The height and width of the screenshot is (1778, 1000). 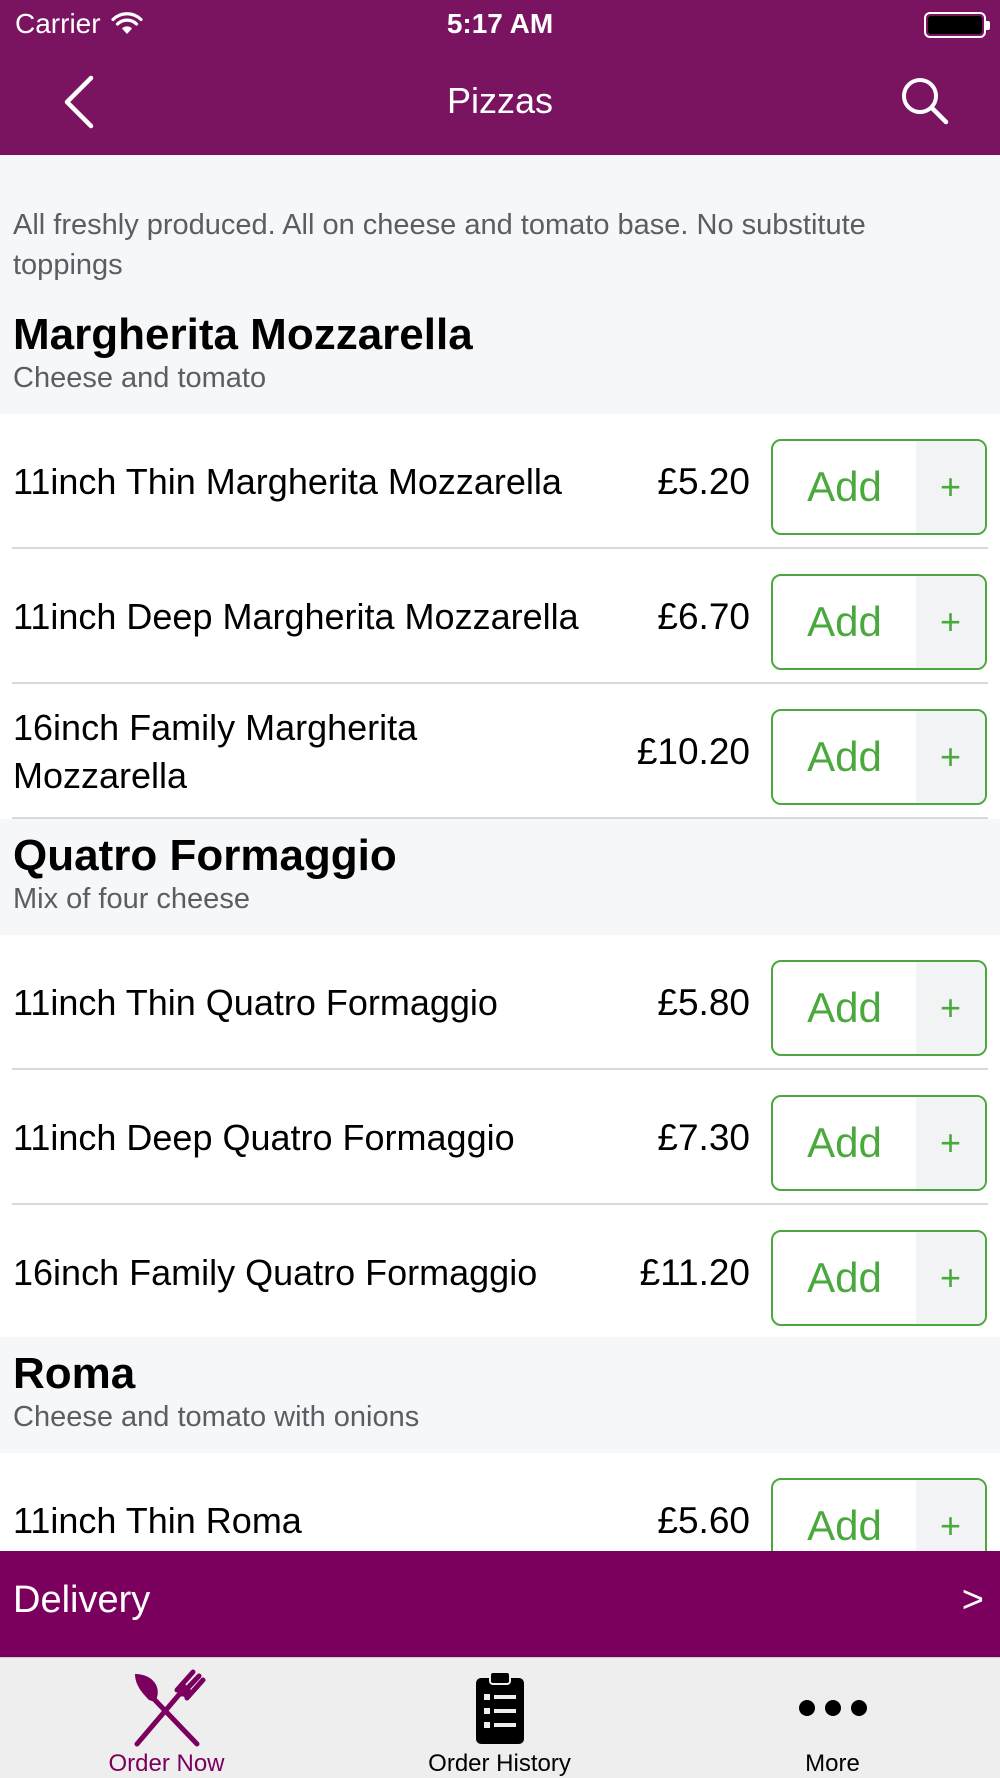 I want to click on item-name: 16inch Family Quatro Formaggio, so click(x=275, y=1272).